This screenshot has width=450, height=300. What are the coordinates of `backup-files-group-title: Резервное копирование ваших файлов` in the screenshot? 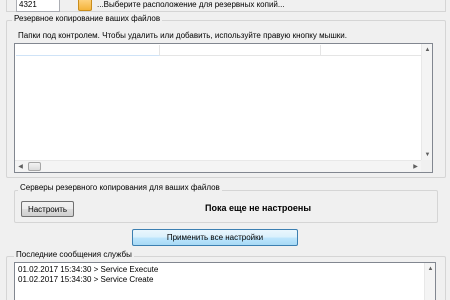 It's located at (87, 19).